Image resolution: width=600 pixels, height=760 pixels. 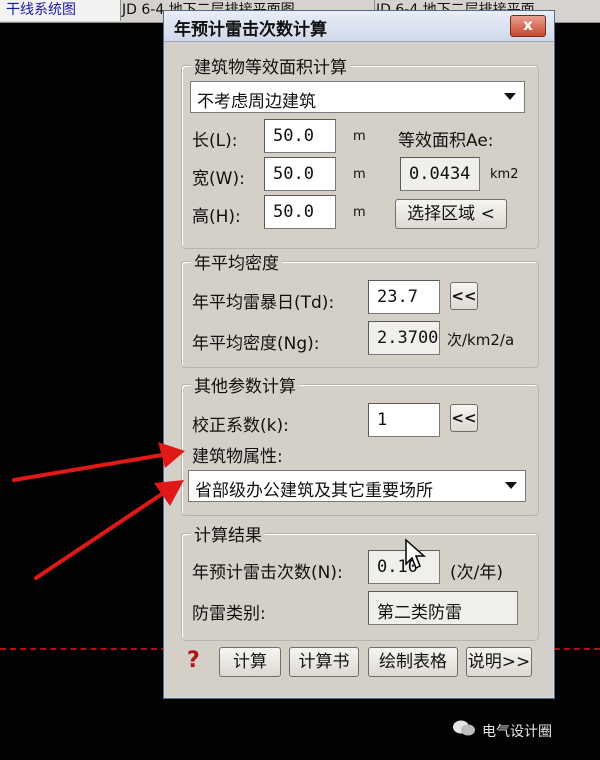 What do you see at coordinates (359, 136) in the screenshot?
I see `length-unit: m` at bounding box center [359, 136].